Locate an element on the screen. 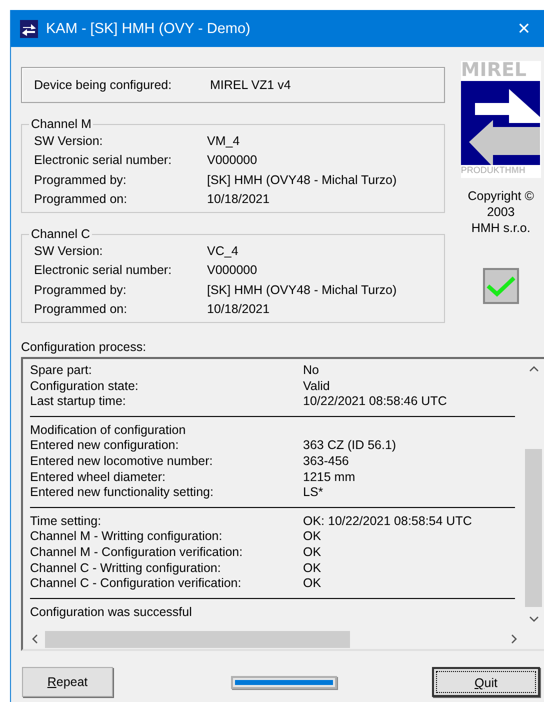 This screenshot has height=702, width=544. logo-brand: MIREL is located at coordinates (493, 71).